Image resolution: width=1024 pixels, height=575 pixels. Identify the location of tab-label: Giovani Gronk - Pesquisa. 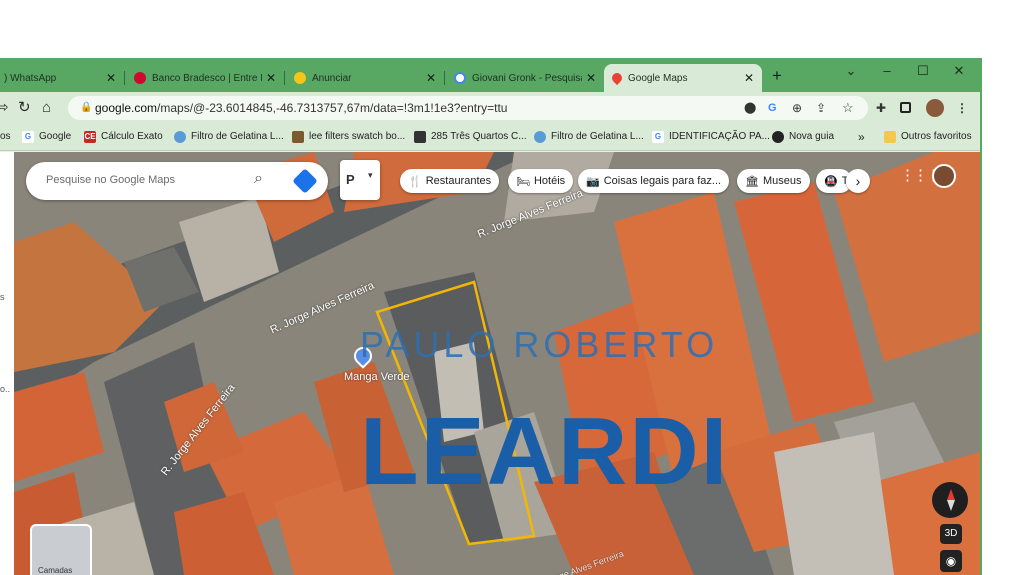
(527, 78).